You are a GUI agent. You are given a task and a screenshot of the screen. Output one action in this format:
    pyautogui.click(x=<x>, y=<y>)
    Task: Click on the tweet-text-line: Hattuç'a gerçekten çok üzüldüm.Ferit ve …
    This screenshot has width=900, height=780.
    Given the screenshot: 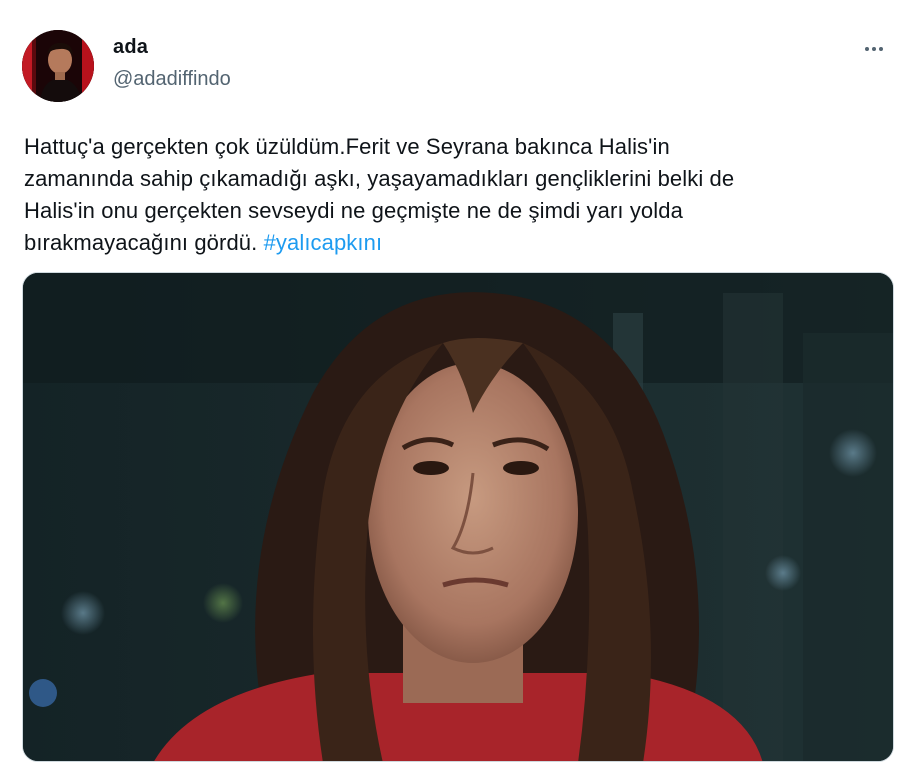 What is the action you would take?
    pyautogui.click(x=347, y=146)
    